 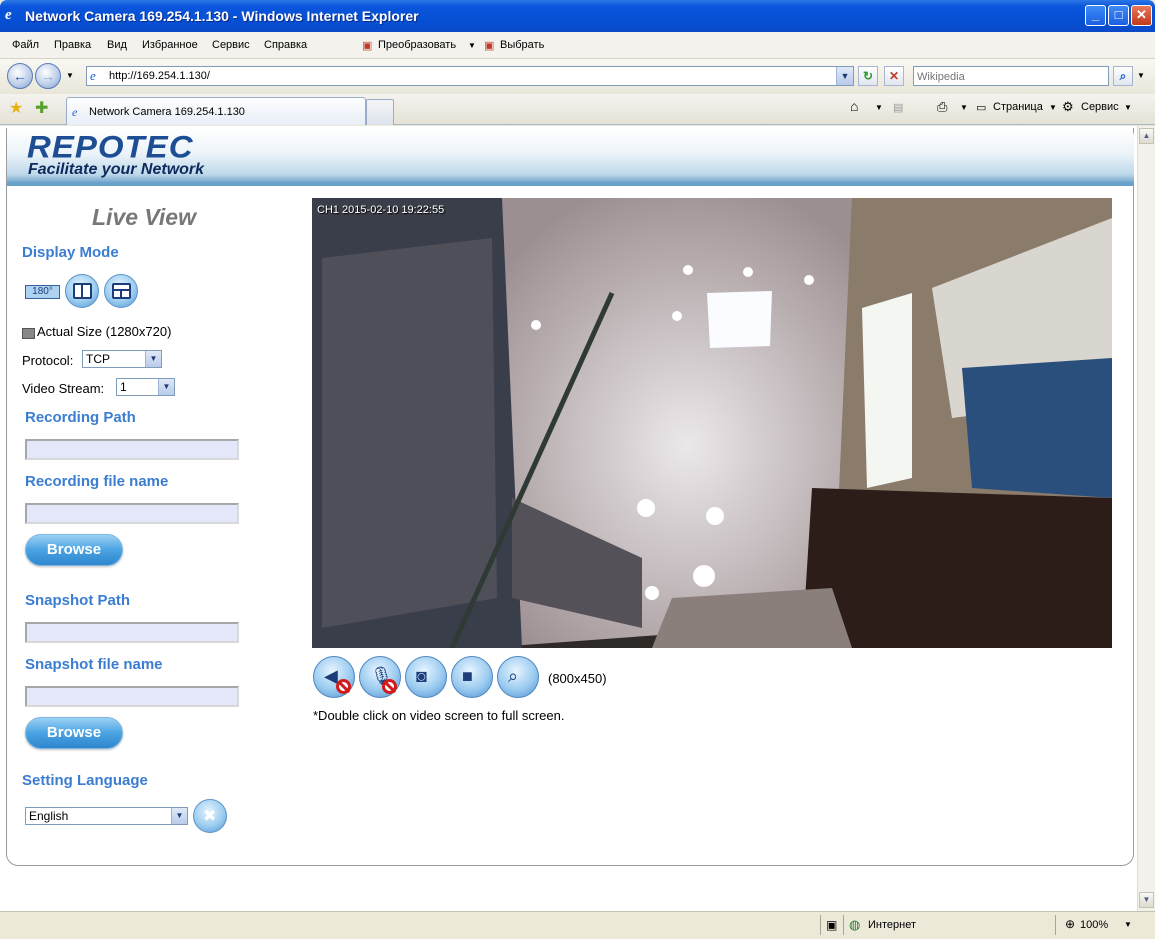 I want to click on close-button: ✕, so click(x=1141, y=15).